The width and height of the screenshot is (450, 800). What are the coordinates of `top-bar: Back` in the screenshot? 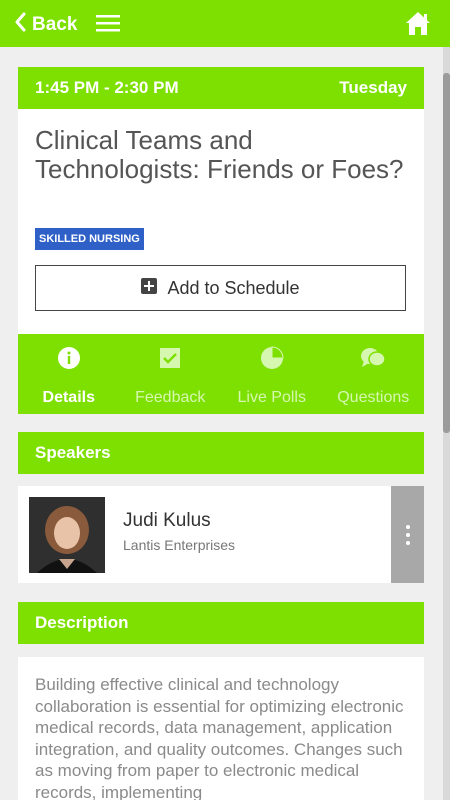 It's located at (225, 23).